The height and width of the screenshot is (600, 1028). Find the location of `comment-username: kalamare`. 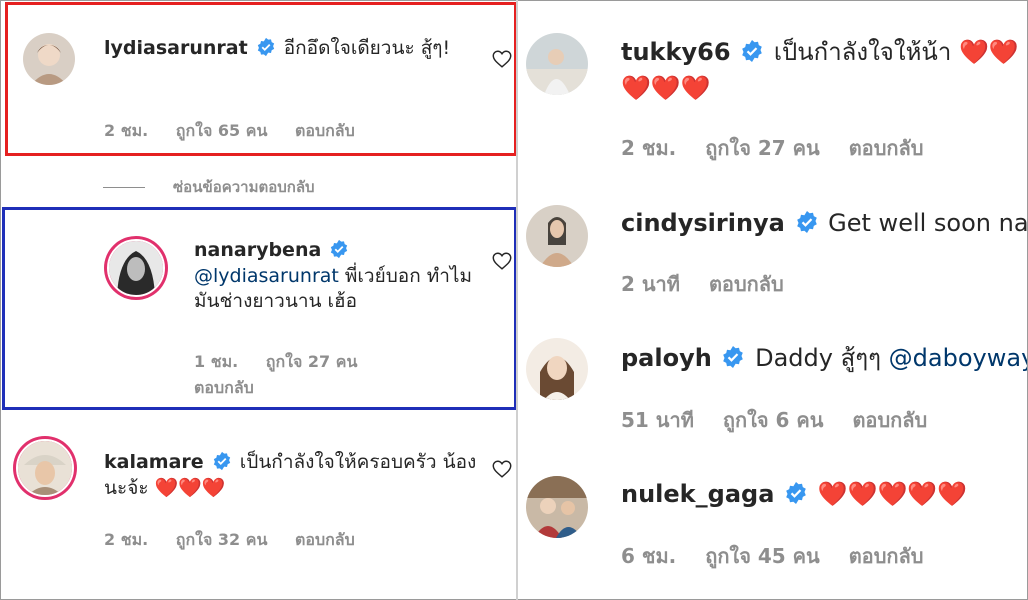

comment-username: kalamare is located at coordinates (154, 462).